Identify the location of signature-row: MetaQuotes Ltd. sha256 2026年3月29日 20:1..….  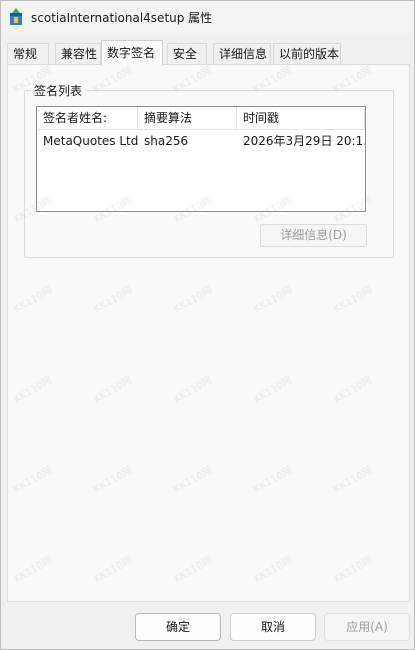
(201, 141).